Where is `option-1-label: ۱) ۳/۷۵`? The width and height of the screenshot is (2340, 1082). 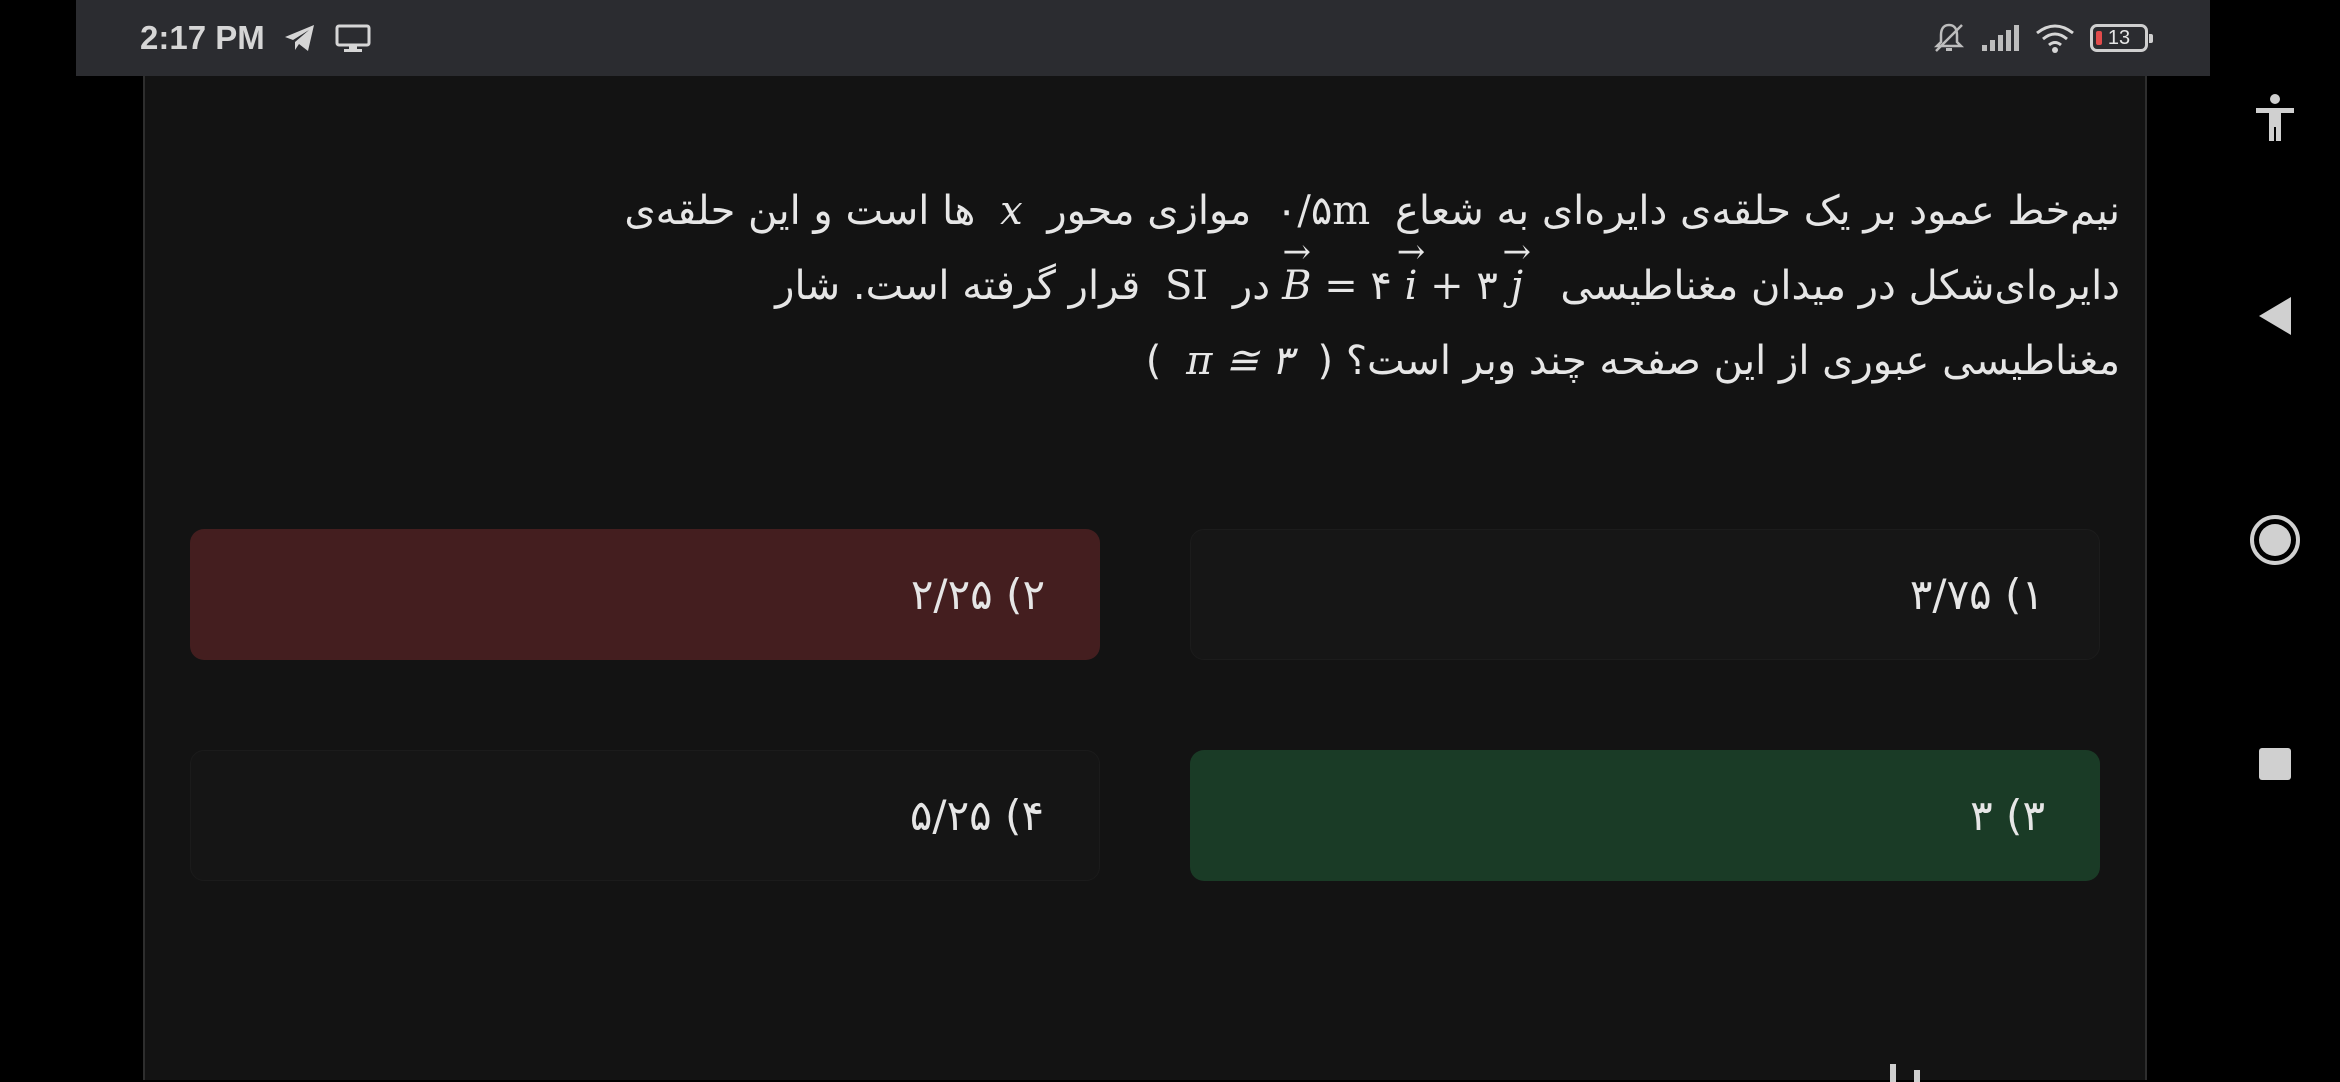
option-1-label: ۱) ۳/۷۵ is located at coordinates (1976, 594).